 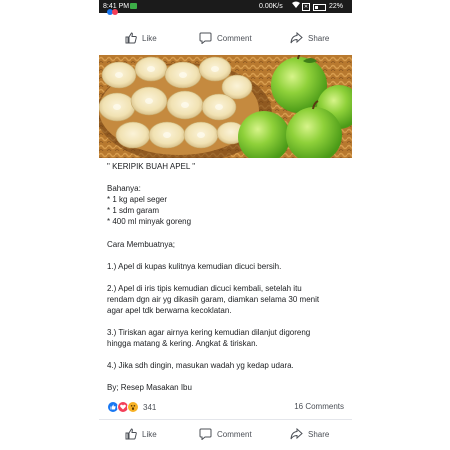 I want to click on divider, so click(x=225, y=419).